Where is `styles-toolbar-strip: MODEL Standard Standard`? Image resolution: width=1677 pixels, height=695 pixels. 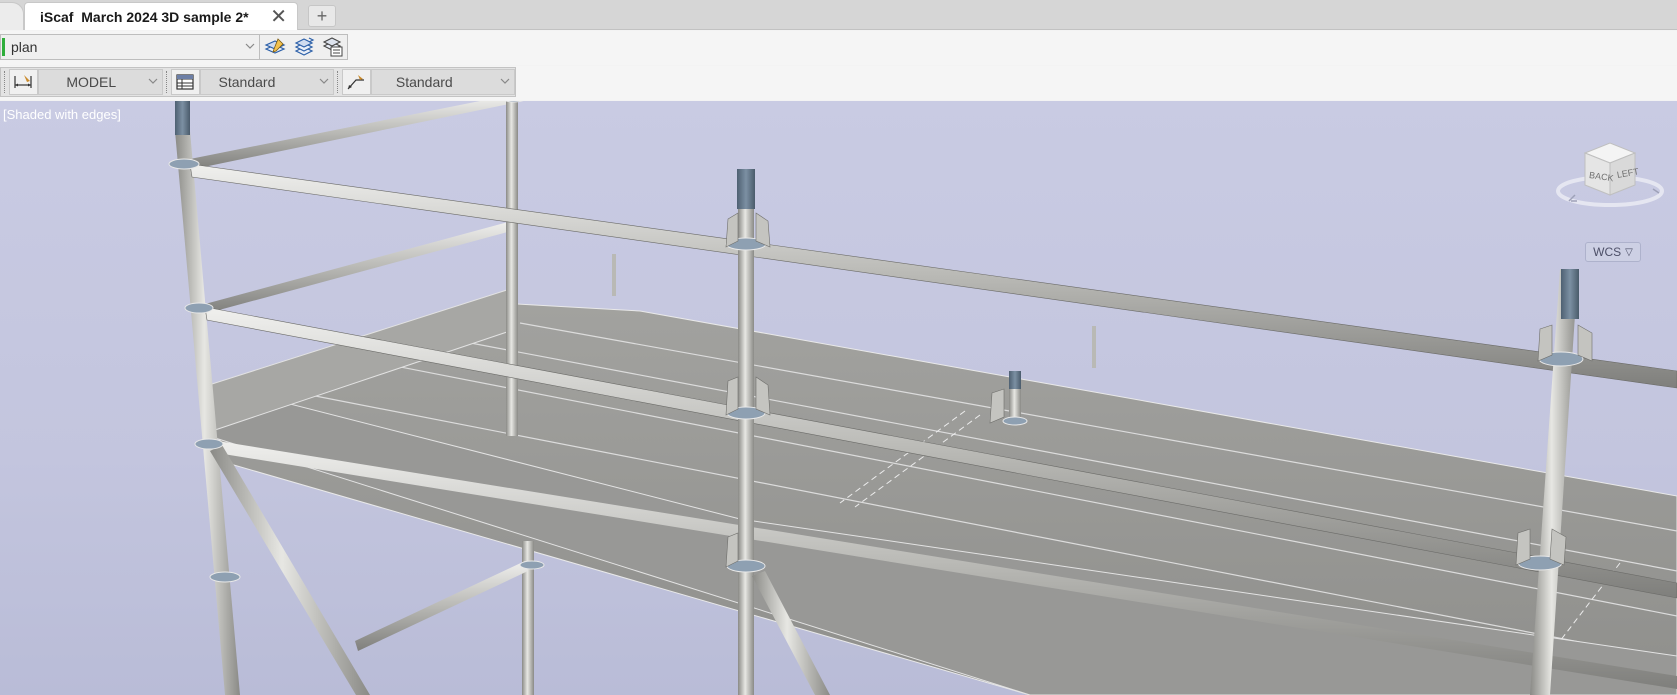 styles-toolbar-strip: MODEL Standard Standard is located at coordinates (258, 82).